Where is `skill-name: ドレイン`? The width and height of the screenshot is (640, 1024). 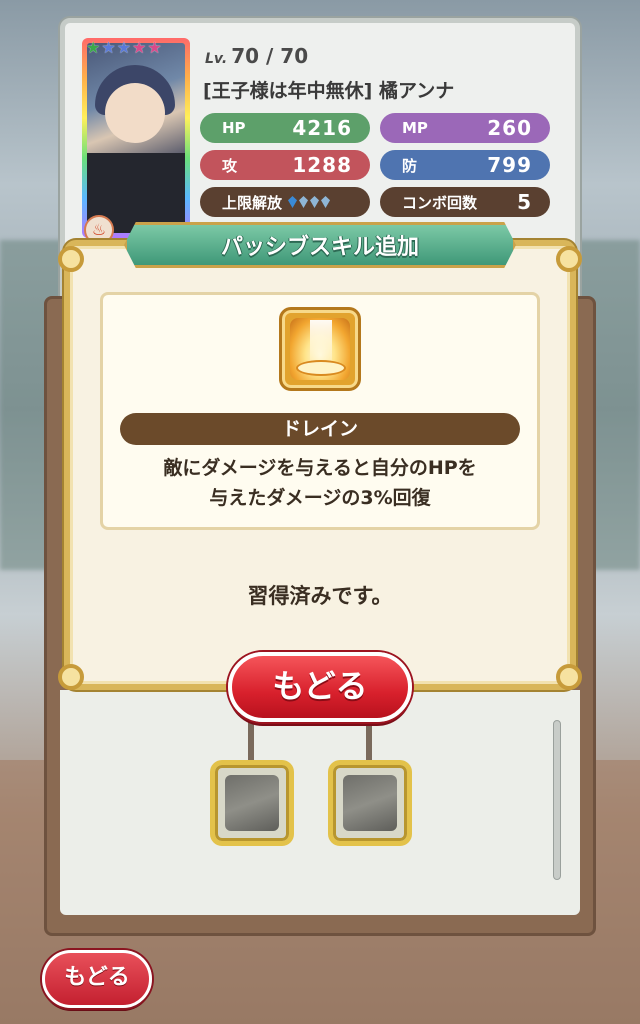 skill-name: ドレイン is located at coordinates (320, 429).